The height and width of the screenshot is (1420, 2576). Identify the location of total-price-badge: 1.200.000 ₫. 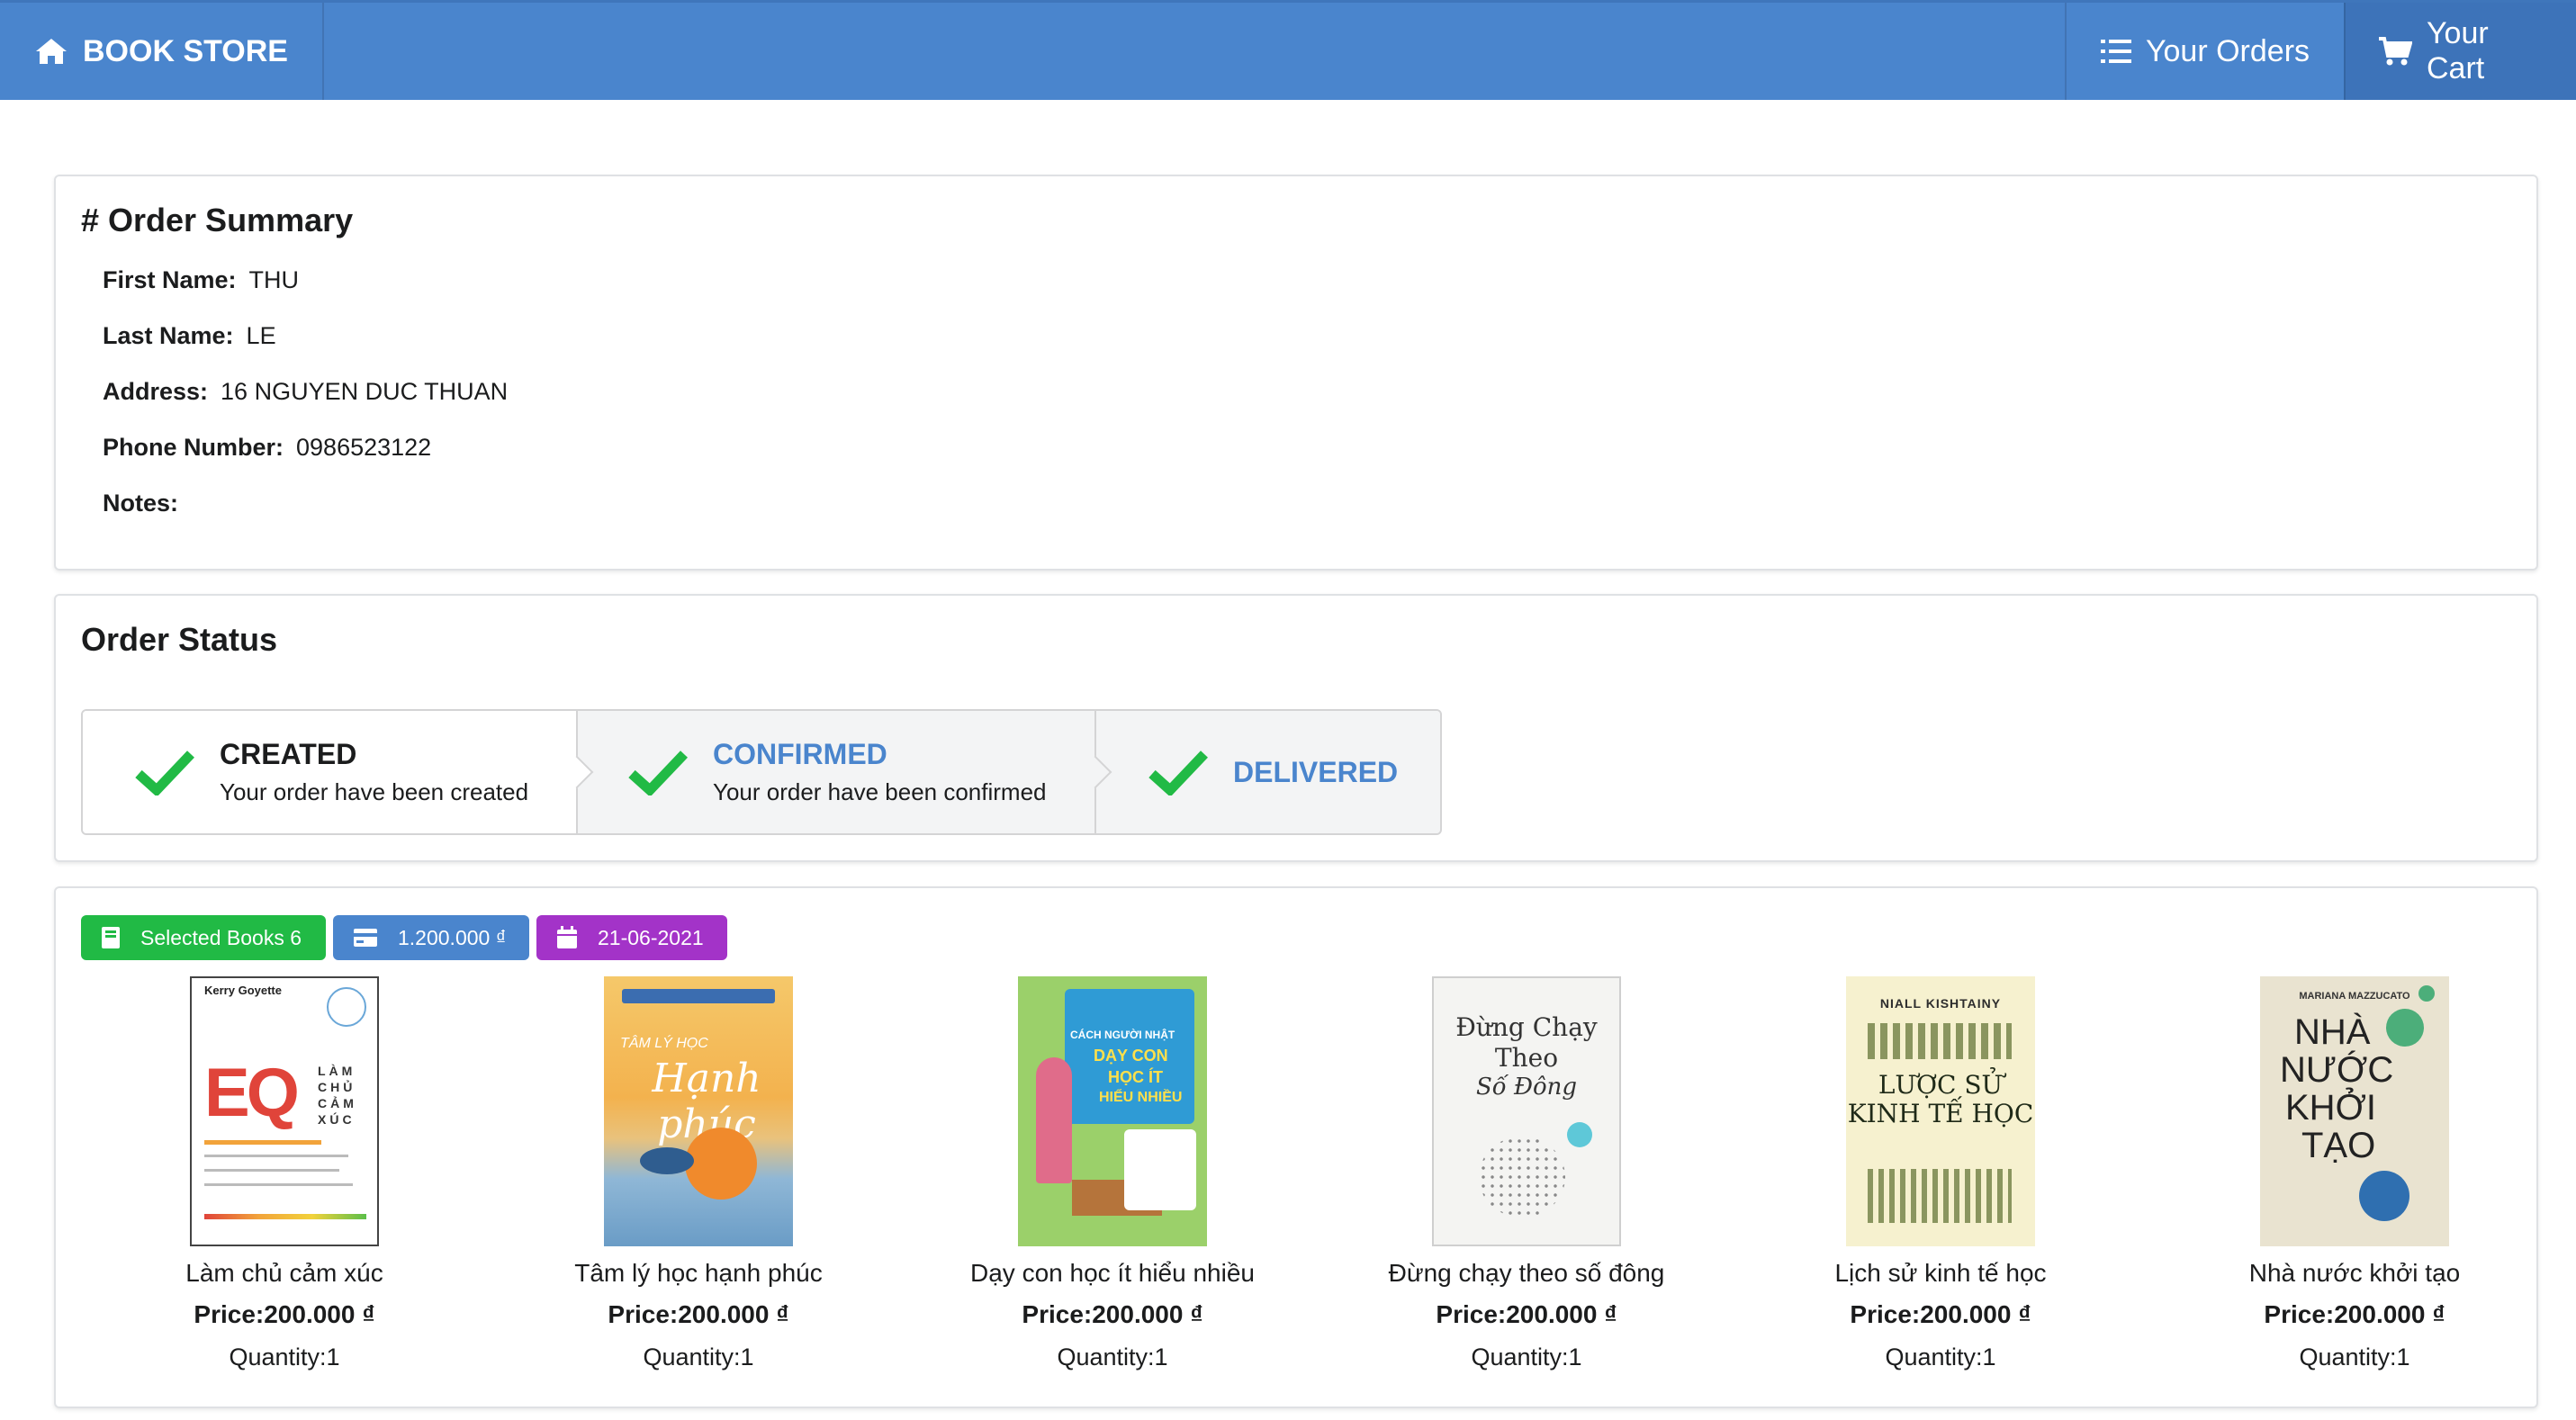
(431, 937).